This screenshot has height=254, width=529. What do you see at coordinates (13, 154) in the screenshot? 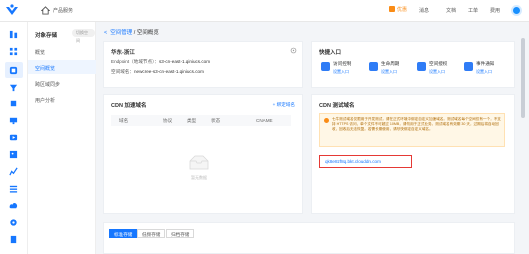
I see `image-icon` at bounding box center [13, 154].